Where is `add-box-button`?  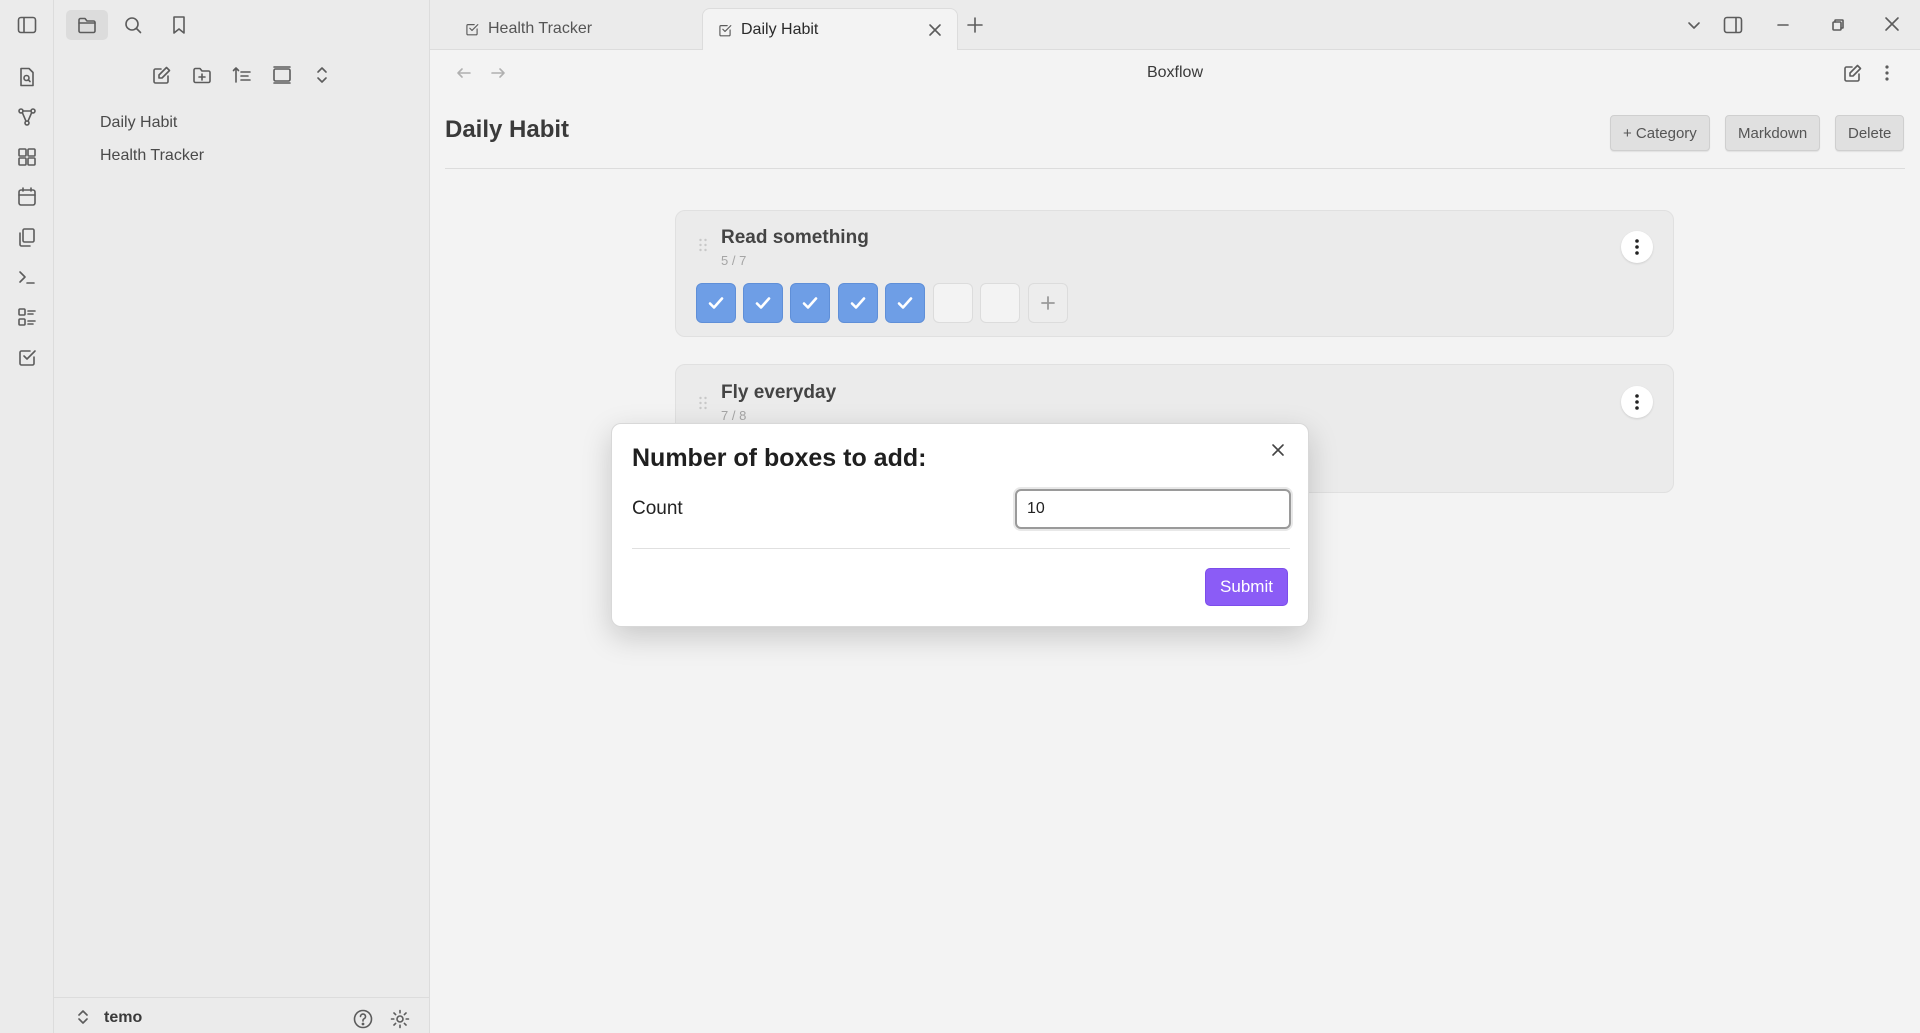 add-box-button is located at coordinates (1048, 303).